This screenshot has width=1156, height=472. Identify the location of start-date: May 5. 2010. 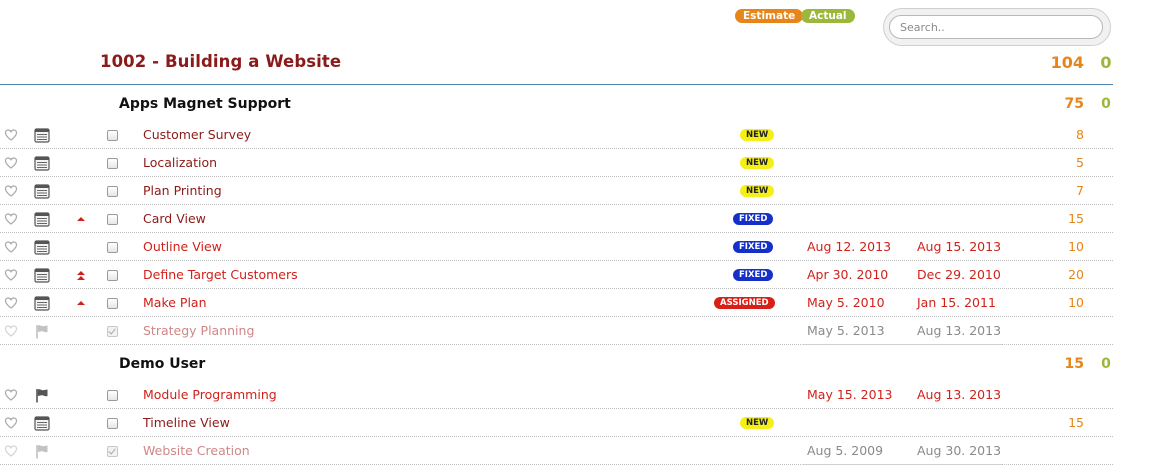
(846, 302).